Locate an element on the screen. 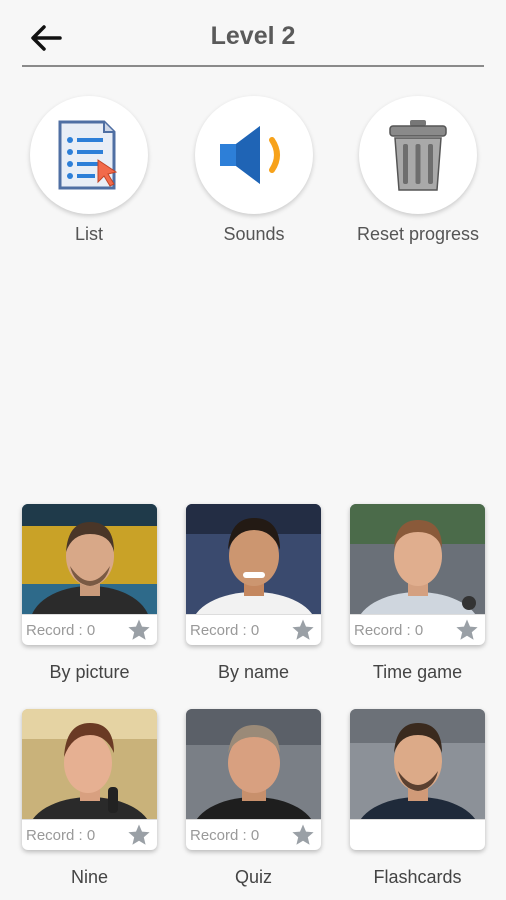 The height and width of the screenshot is (900, 506). reset-progress-label: Reset progress is located at coordinates (418, 234).